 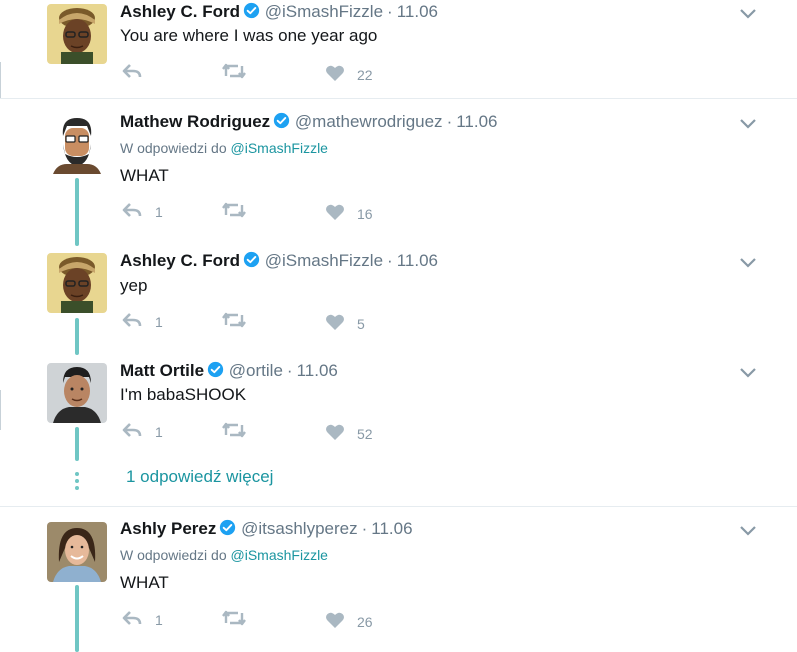 What do you see at coordinates (77, 481) in the screenshot?
I see `more-replies-dots-icon` at bounding box center [77, 481].